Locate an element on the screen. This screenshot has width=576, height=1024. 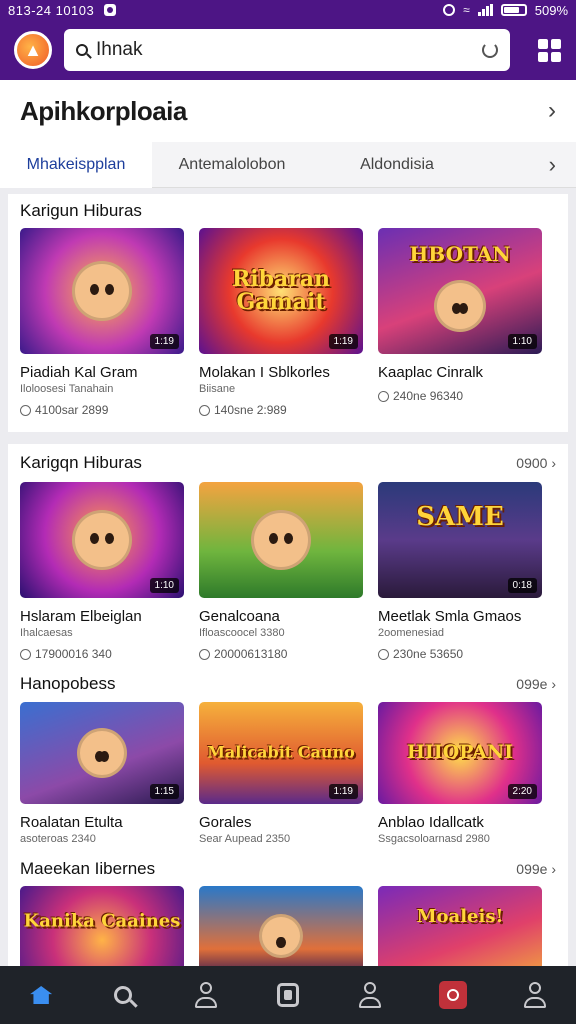
nav-account is located at coordinates (370, 995).